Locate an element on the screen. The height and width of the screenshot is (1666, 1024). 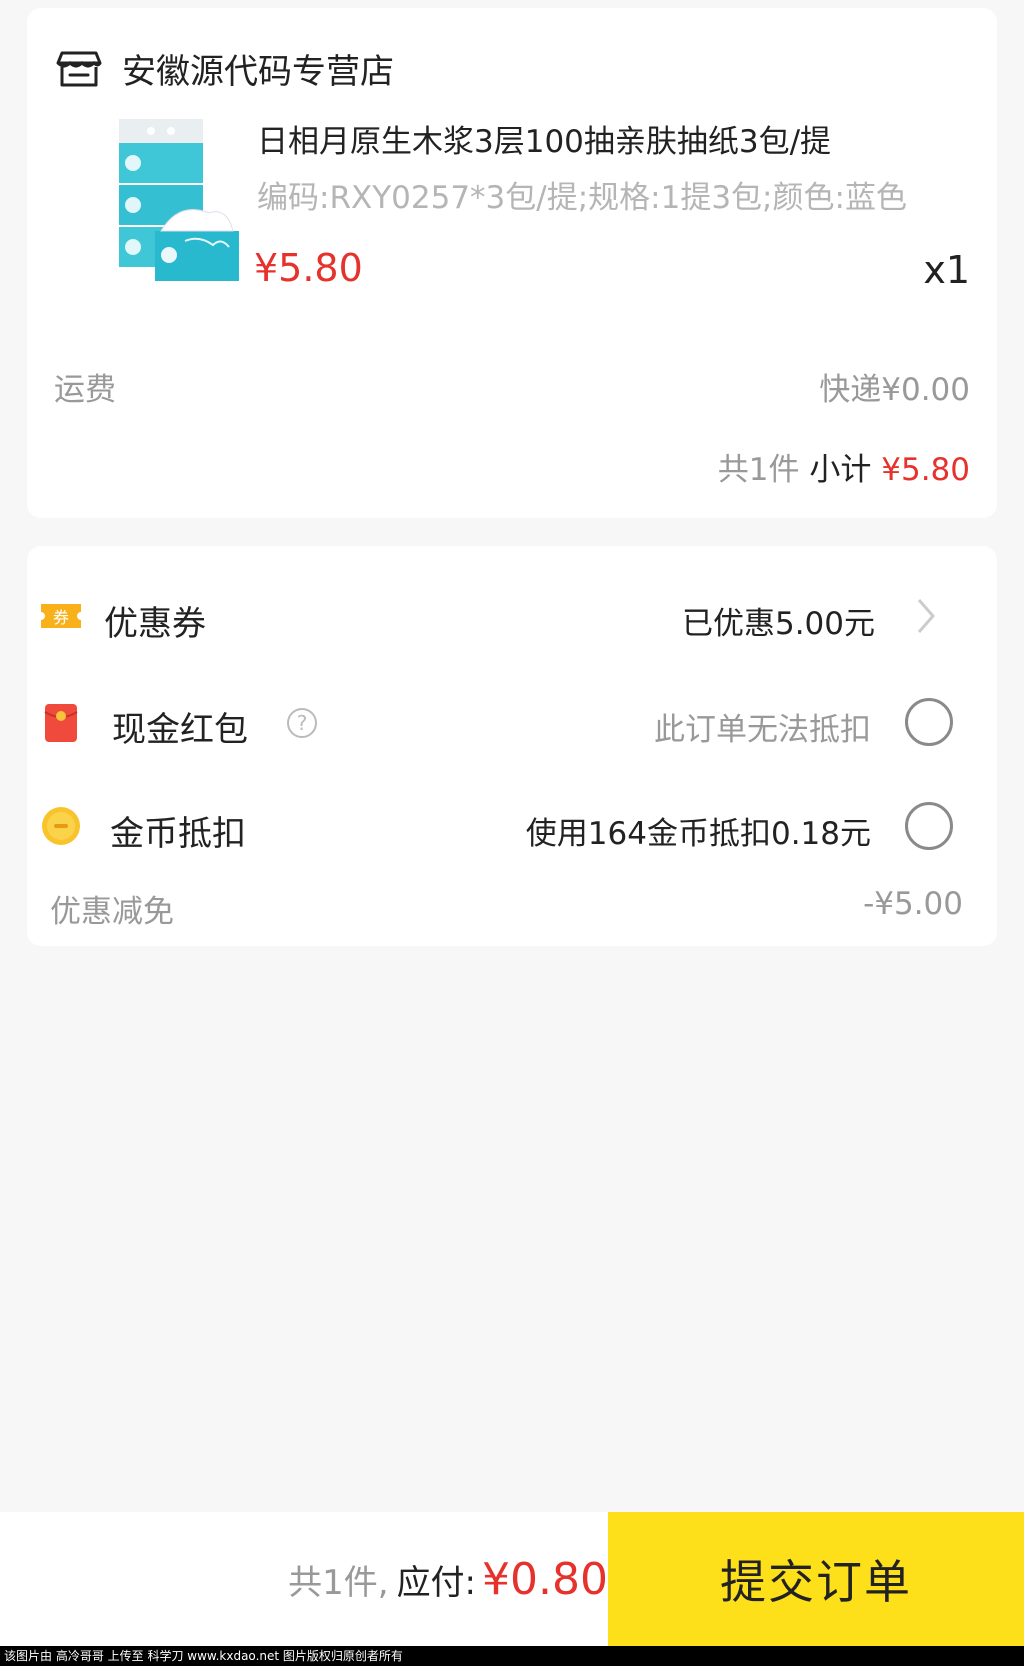
total-amount: ¥0.80 is located at coordinates (545, 1579).